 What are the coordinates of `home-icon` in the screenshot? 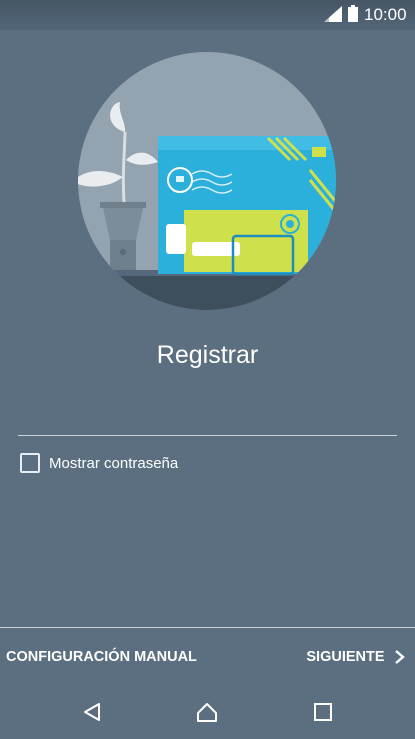 It's located at (207, 712).